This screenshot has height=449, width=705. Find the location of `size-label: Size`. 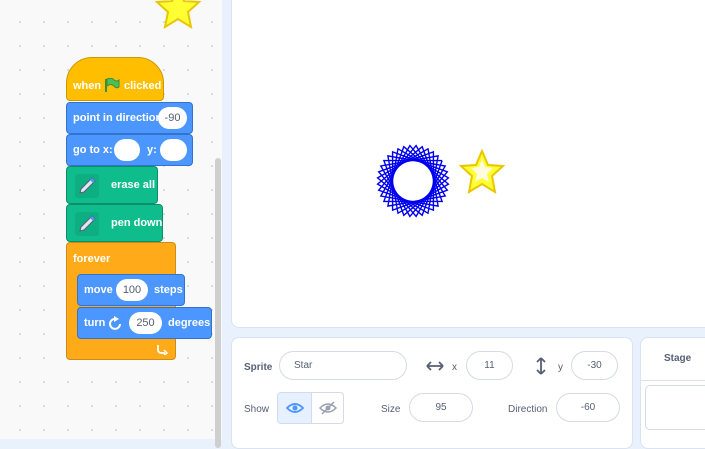

size-label: Size is located at coordinates (391, 409).